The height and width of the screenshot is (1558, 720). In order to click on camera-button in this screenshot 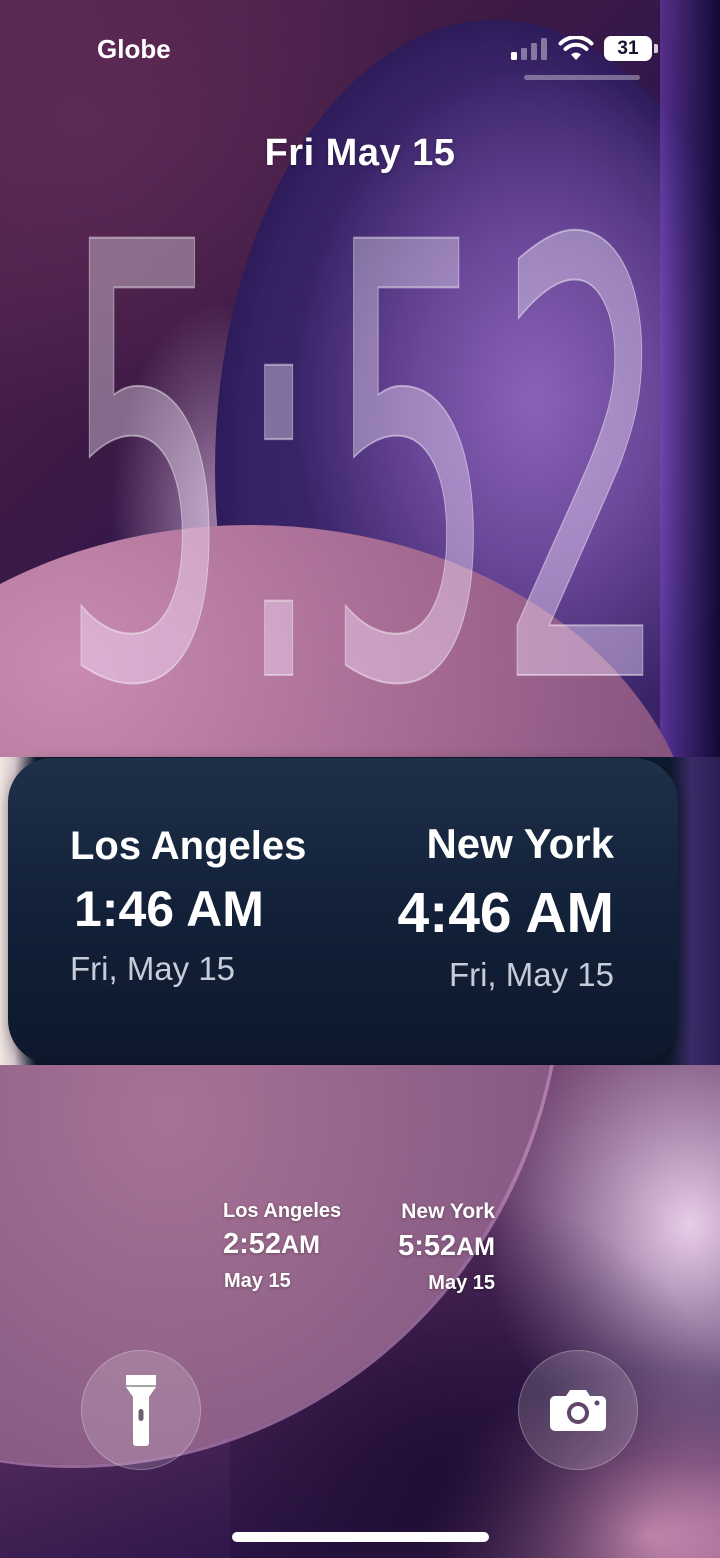, I will do `click(578, 1410)`.